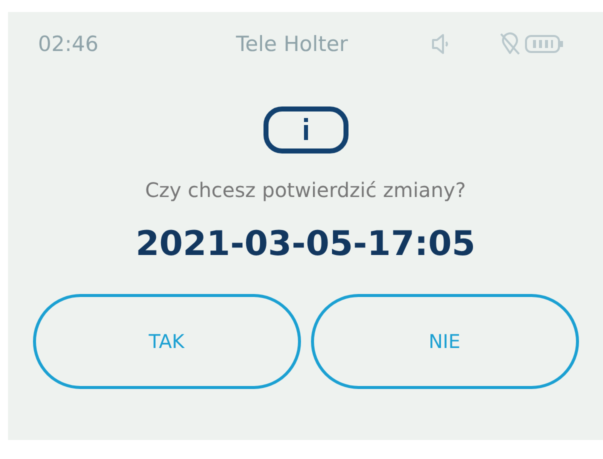 This screenshot has width=603, height=459. What do you see at coordinates (440, 44) in the screenshot?
I see `speaker-icon` at bounding box center [440, 44].